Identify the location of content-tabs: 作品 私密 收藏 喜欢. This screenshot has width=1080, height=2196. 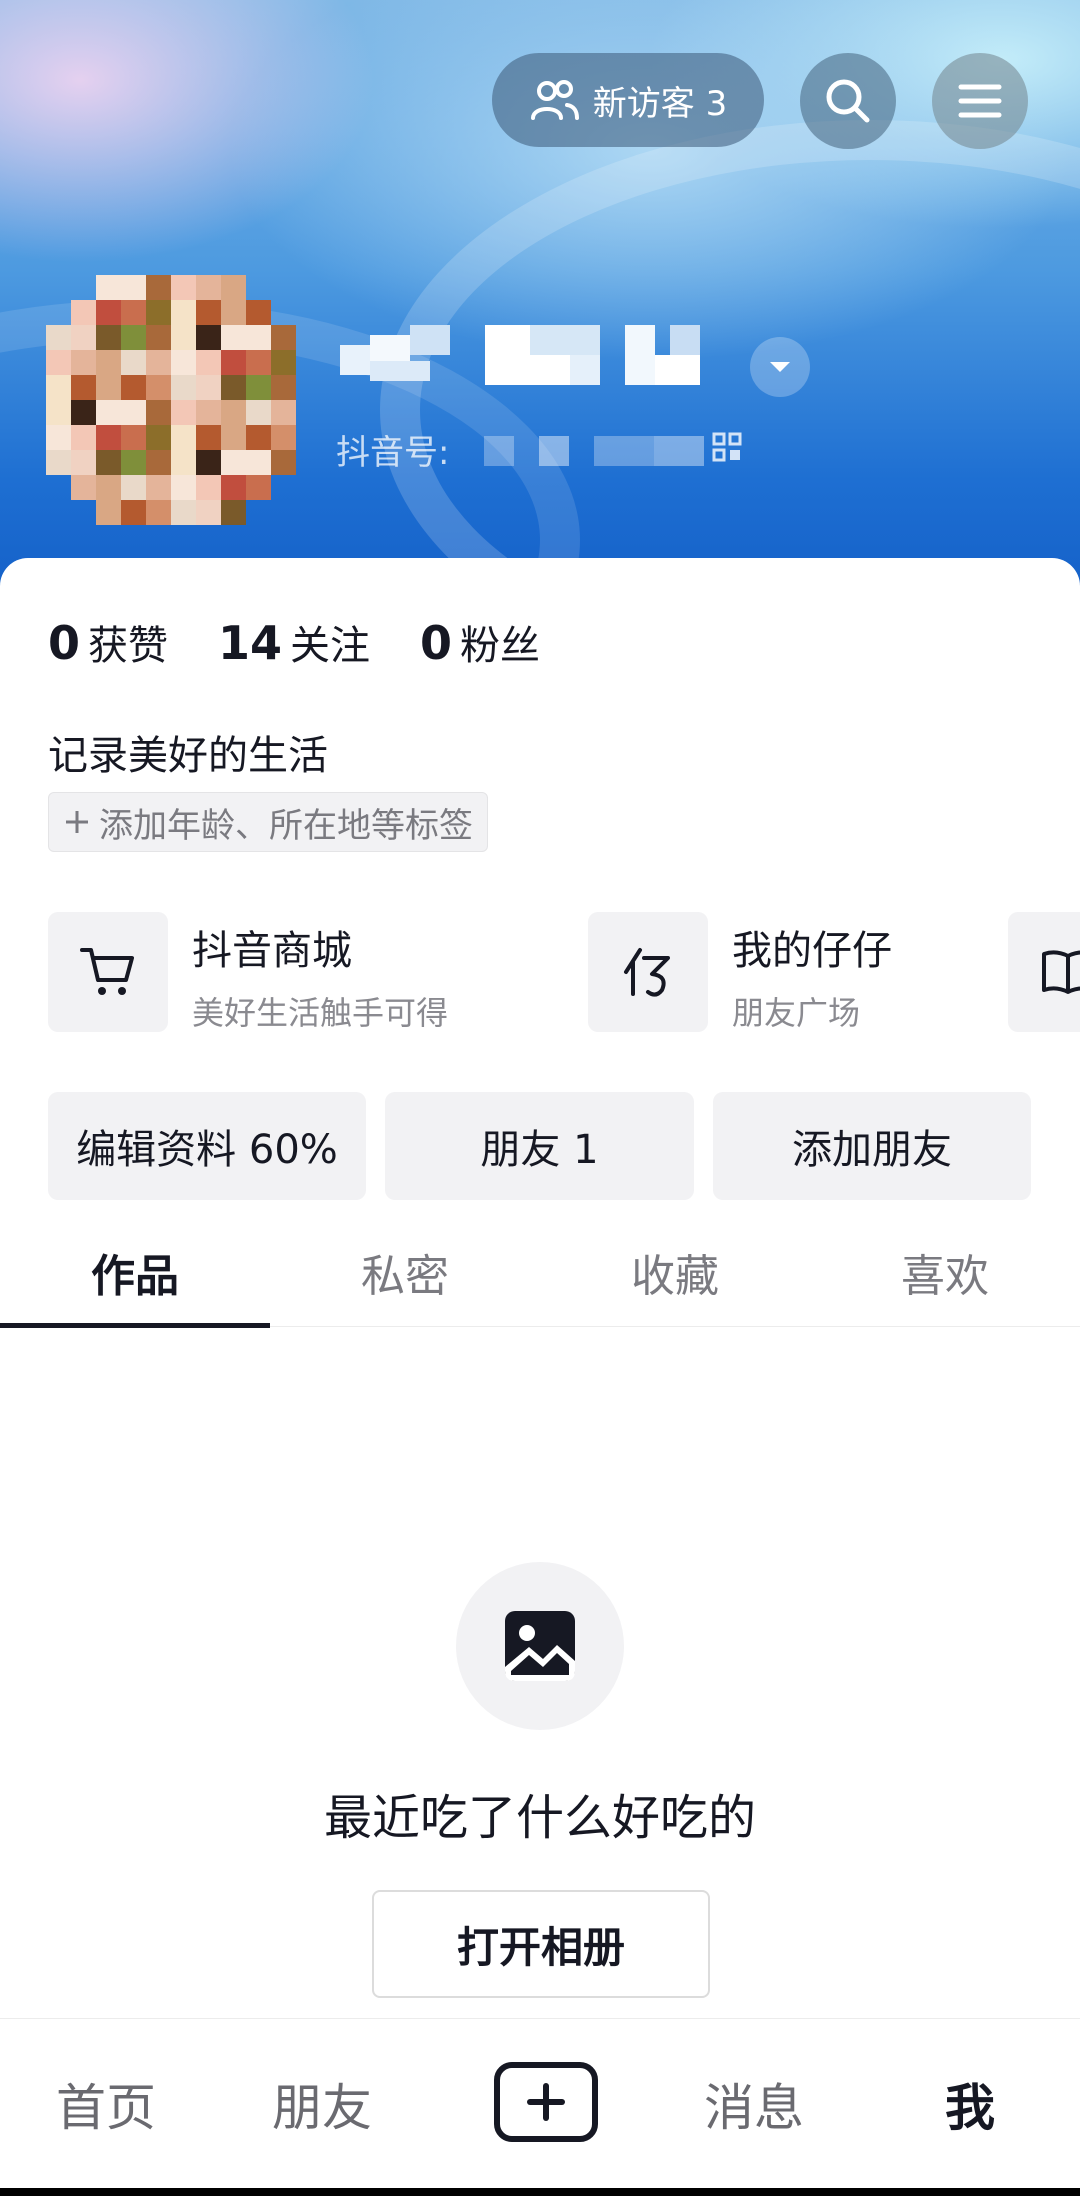
(540, 1273).